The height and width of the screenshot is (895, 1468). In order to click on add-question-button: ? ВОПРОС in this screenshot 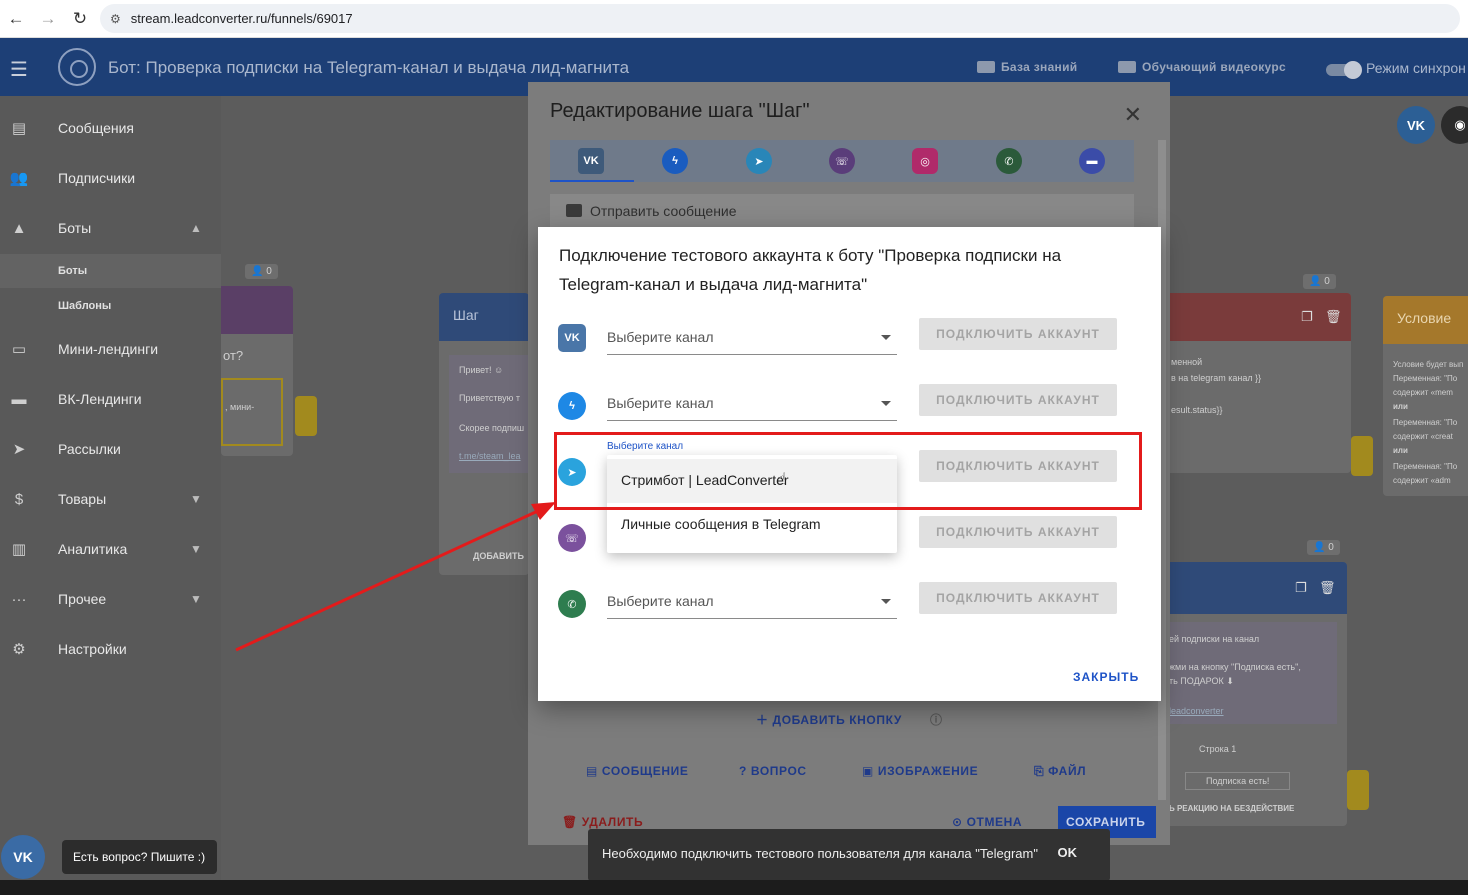, I will do `click(773, 771)`.